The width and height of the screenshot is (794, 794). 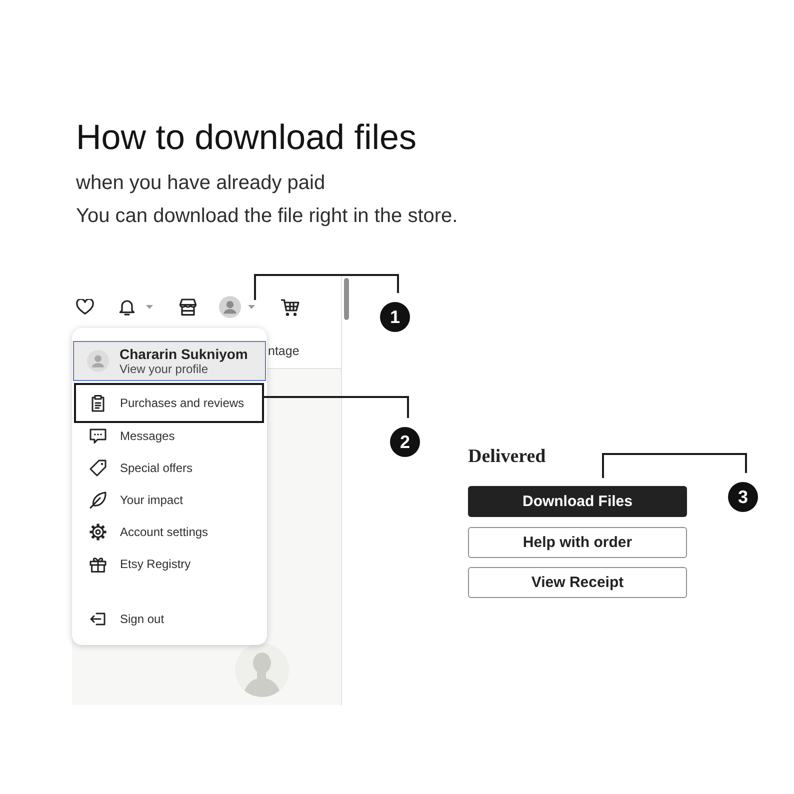 What do you see at coordinates (169, 532) in the screenshot?
I see `menu-item: Account settings` at bounding box center [169, 532].